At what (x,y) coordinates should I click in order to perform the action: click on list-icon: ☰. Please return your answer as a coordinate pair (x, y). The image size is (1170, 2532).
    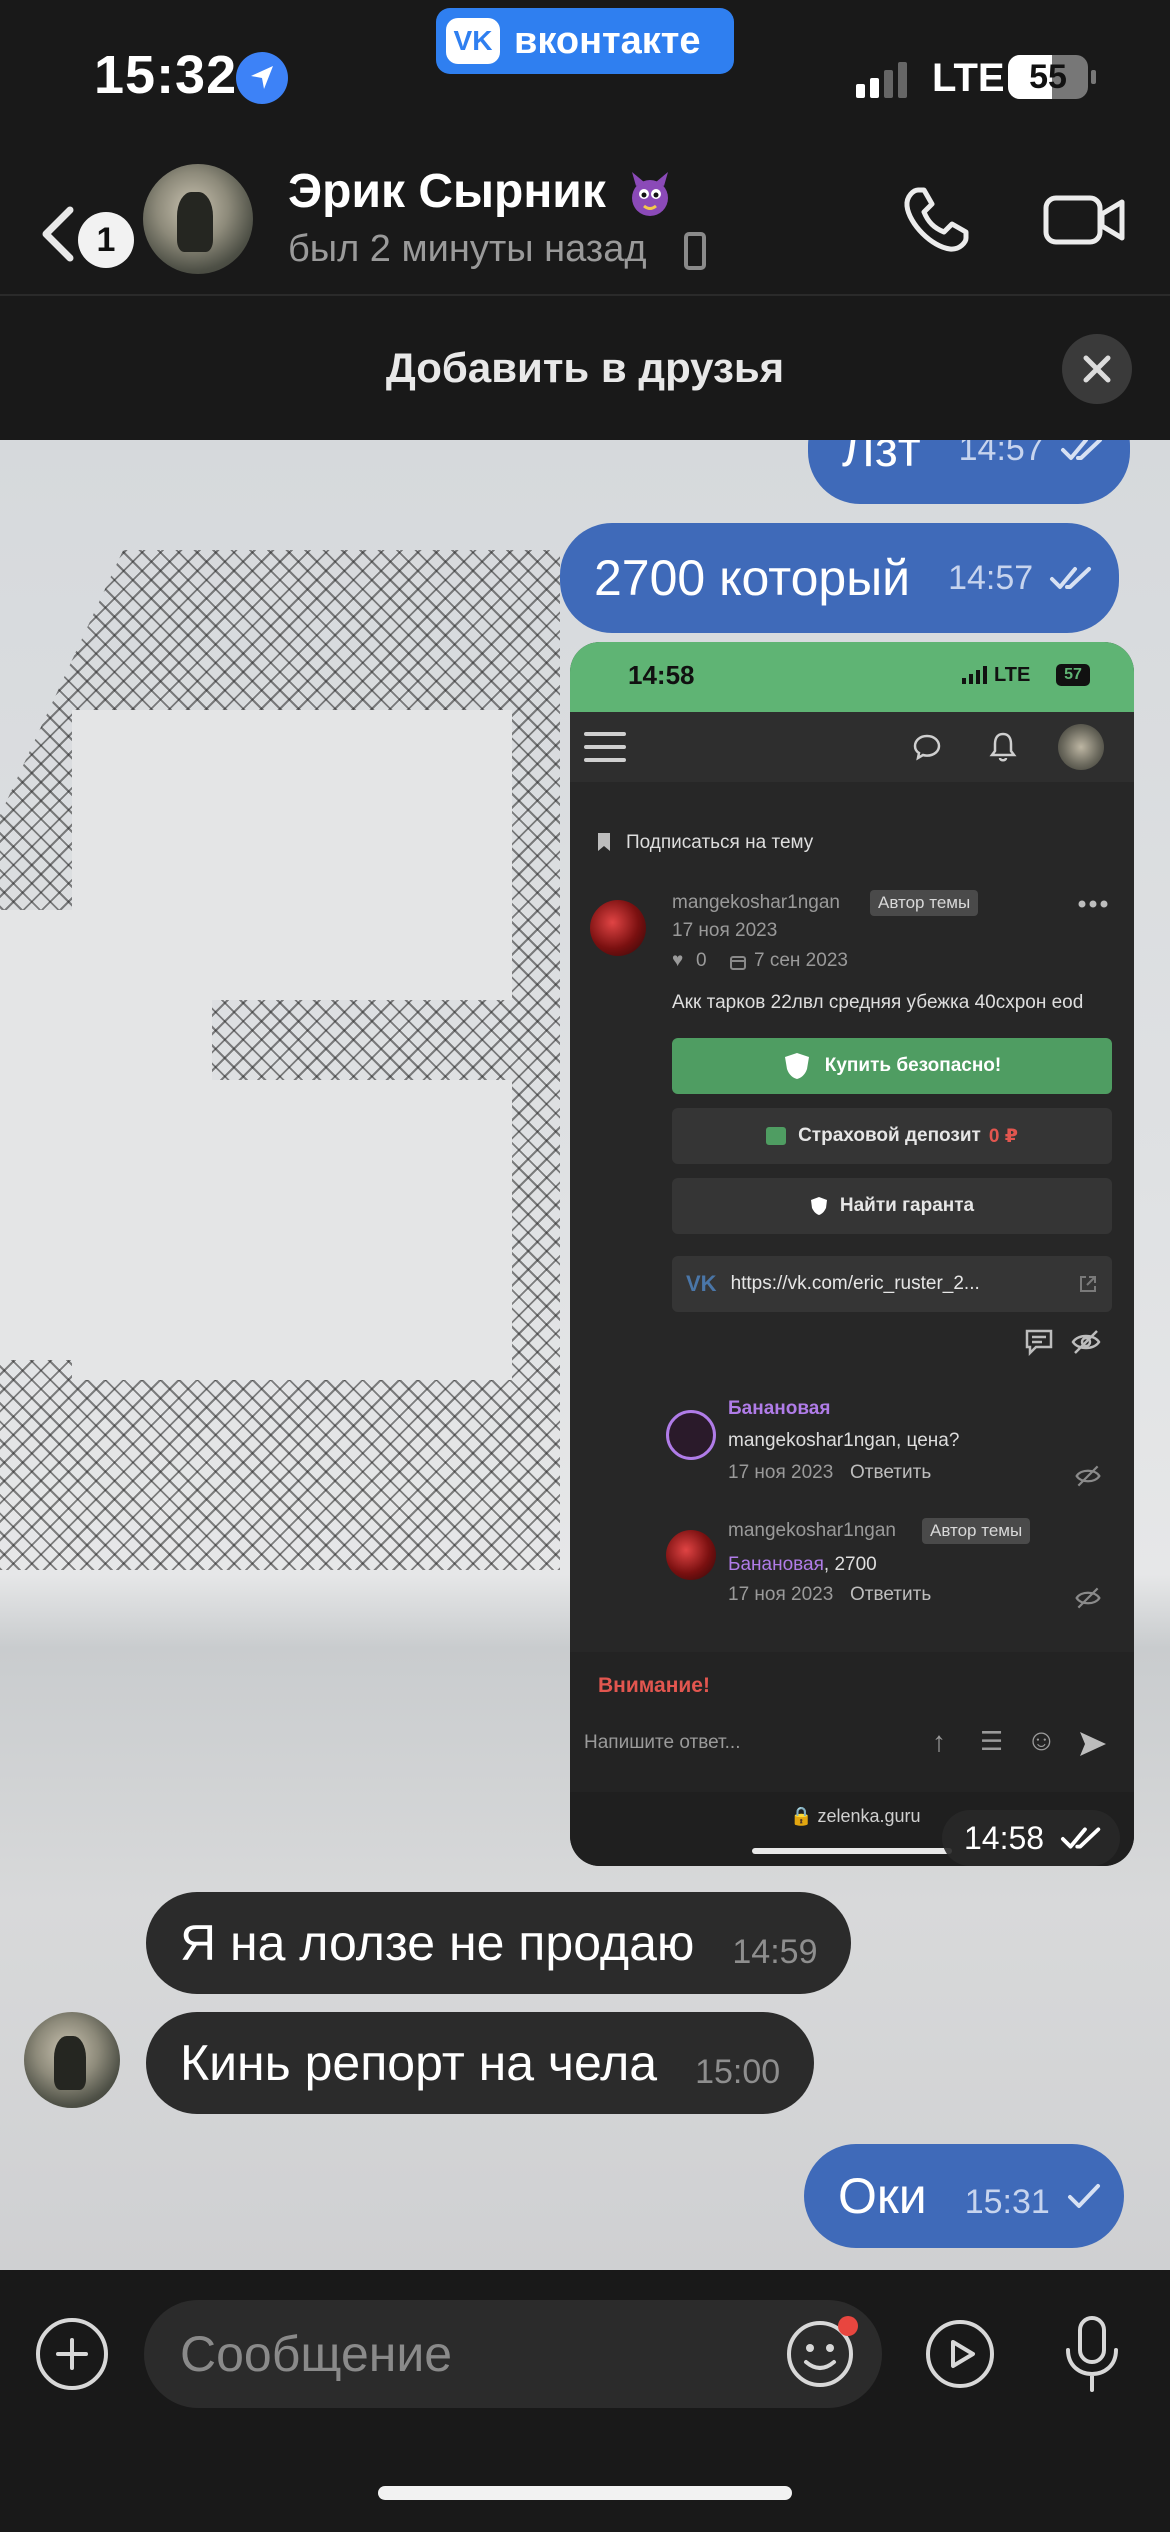
    Looking at the image, I should click on (992, 1741).